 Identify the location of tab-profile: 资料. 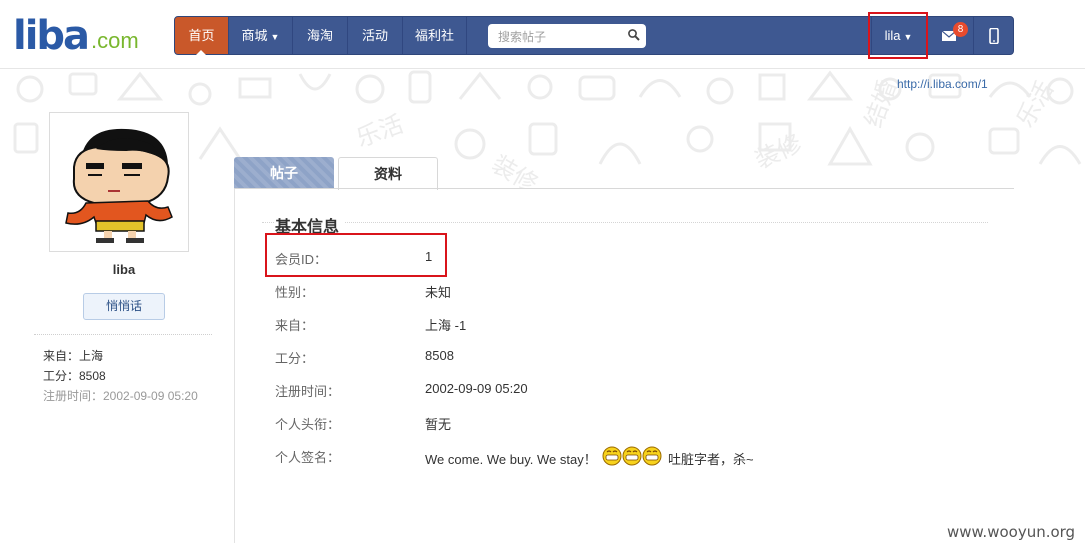
(388, 173).